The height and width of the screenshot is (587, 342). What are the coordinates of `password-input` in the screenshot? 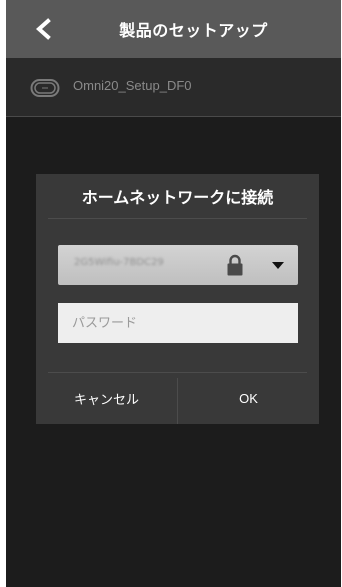 It's located at (178, 323).